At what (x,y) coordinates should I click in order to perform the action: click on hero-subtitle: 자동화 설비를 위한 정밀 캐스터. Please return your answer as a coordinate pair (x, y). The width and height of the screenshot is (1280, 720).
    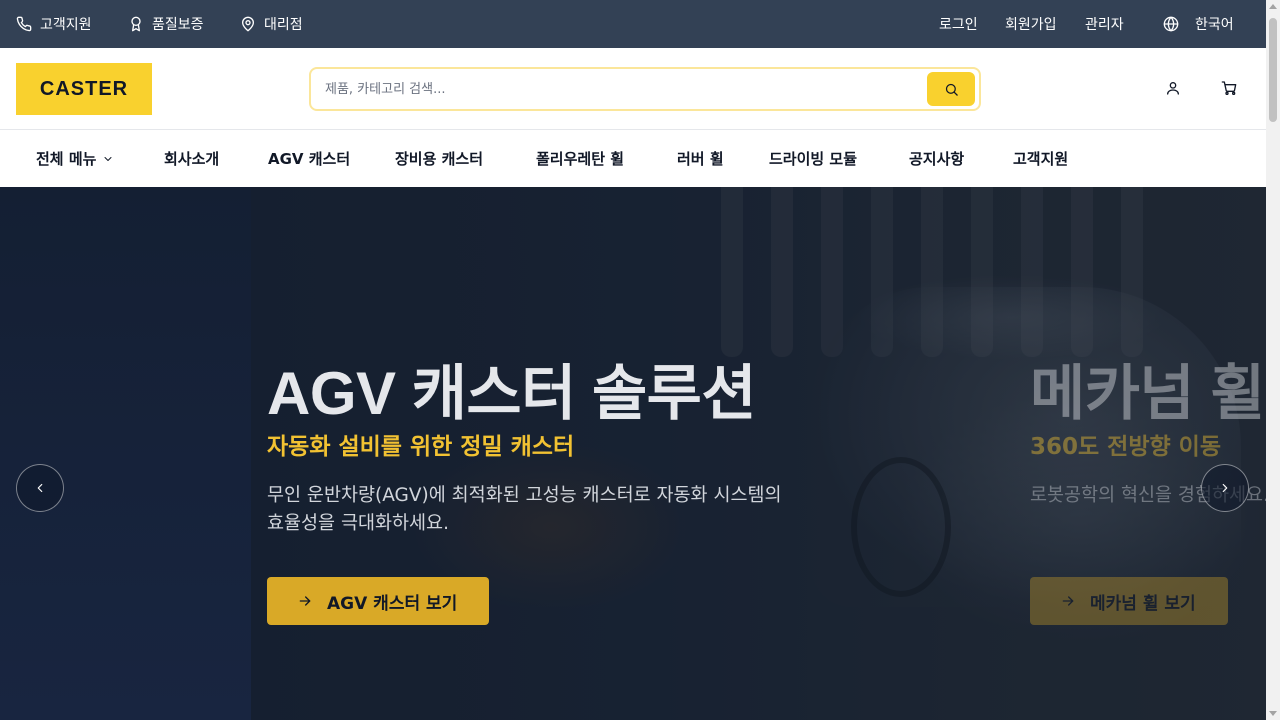
    Looking at the image, I should click on (421, 447).